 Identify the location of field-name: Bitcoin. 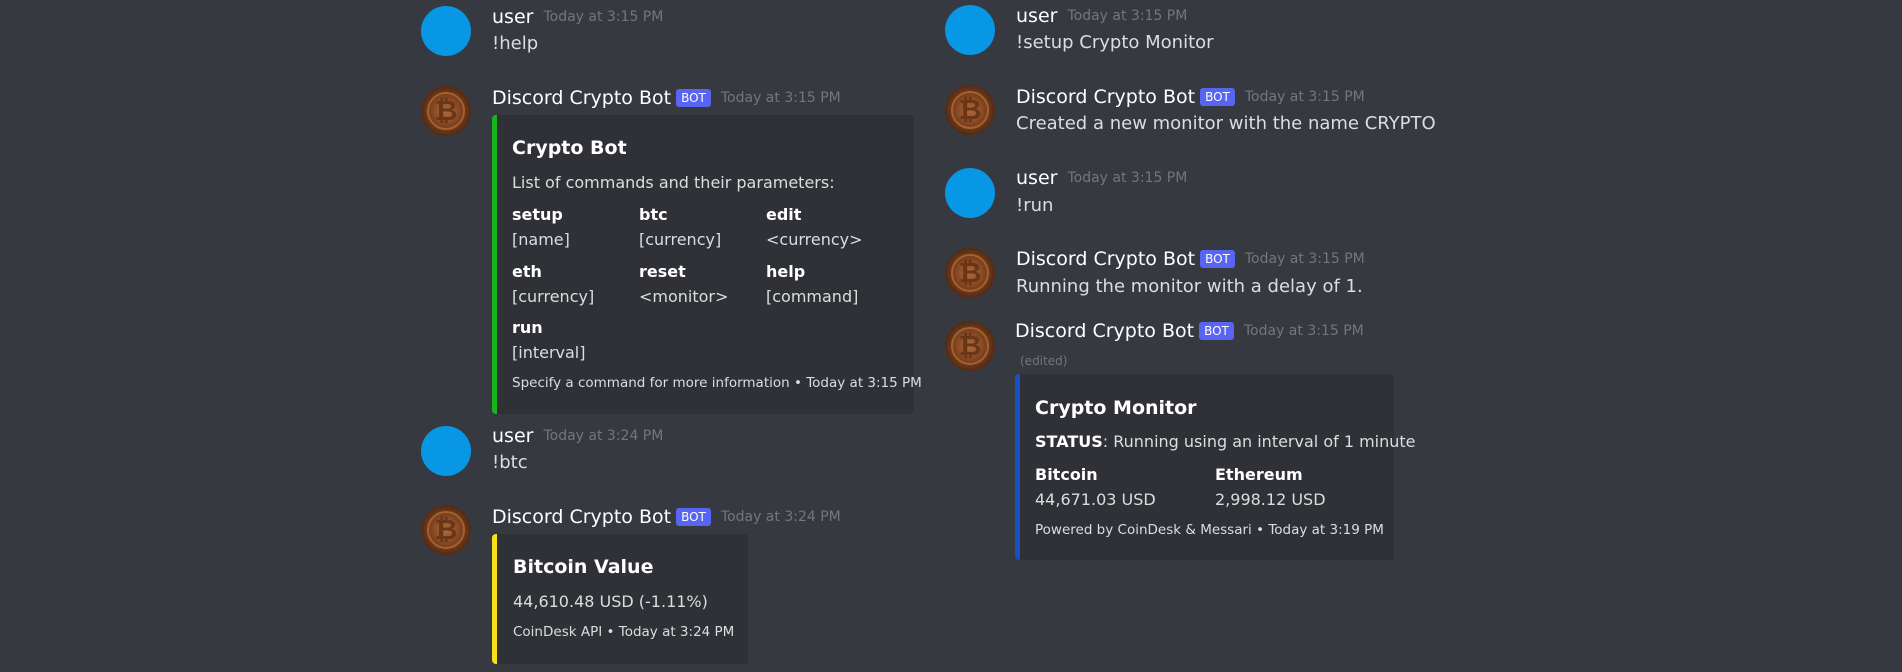
(1066, 474).